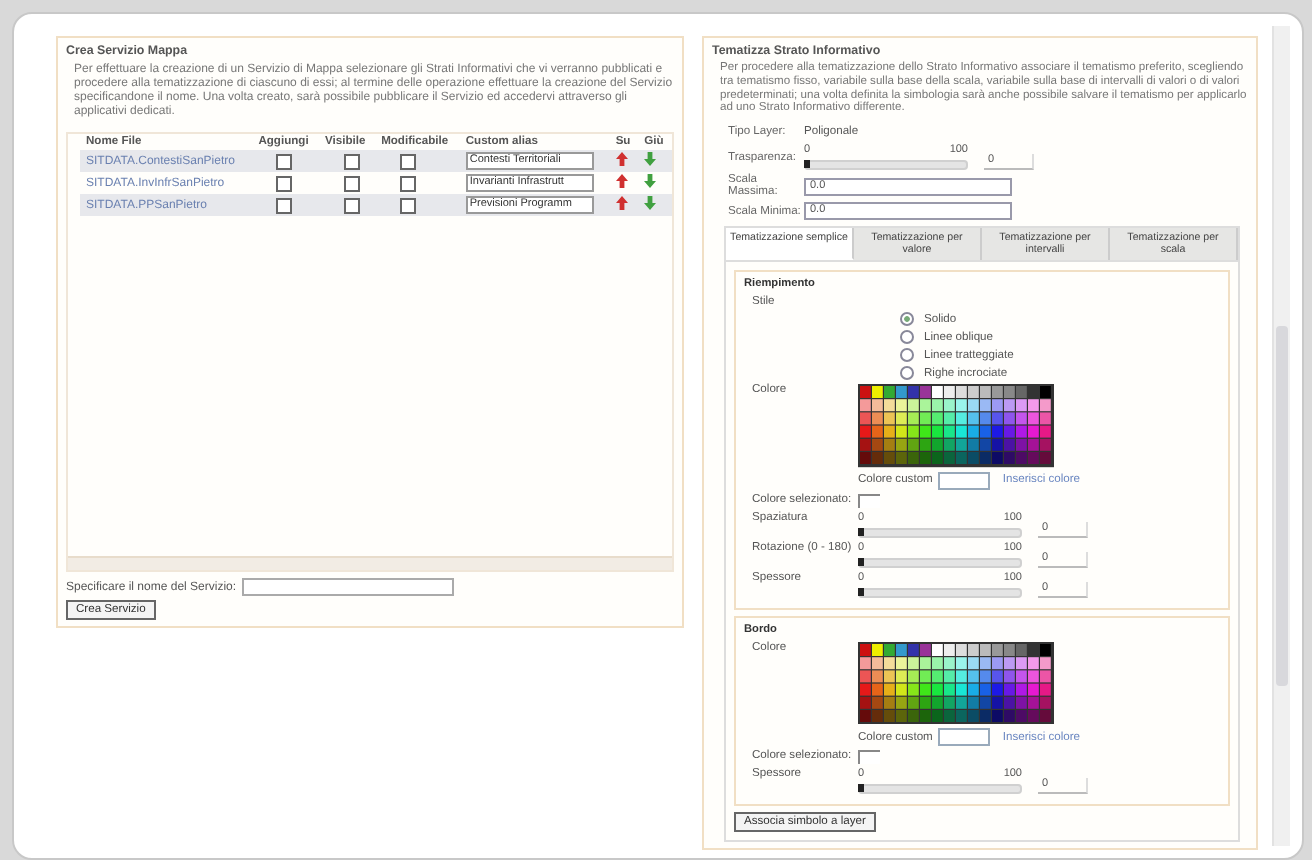  What do you see at coordinates (1281, 436) in the screenshot?
I see `vertical-scrollbar` at bounding box center [1281, 436].